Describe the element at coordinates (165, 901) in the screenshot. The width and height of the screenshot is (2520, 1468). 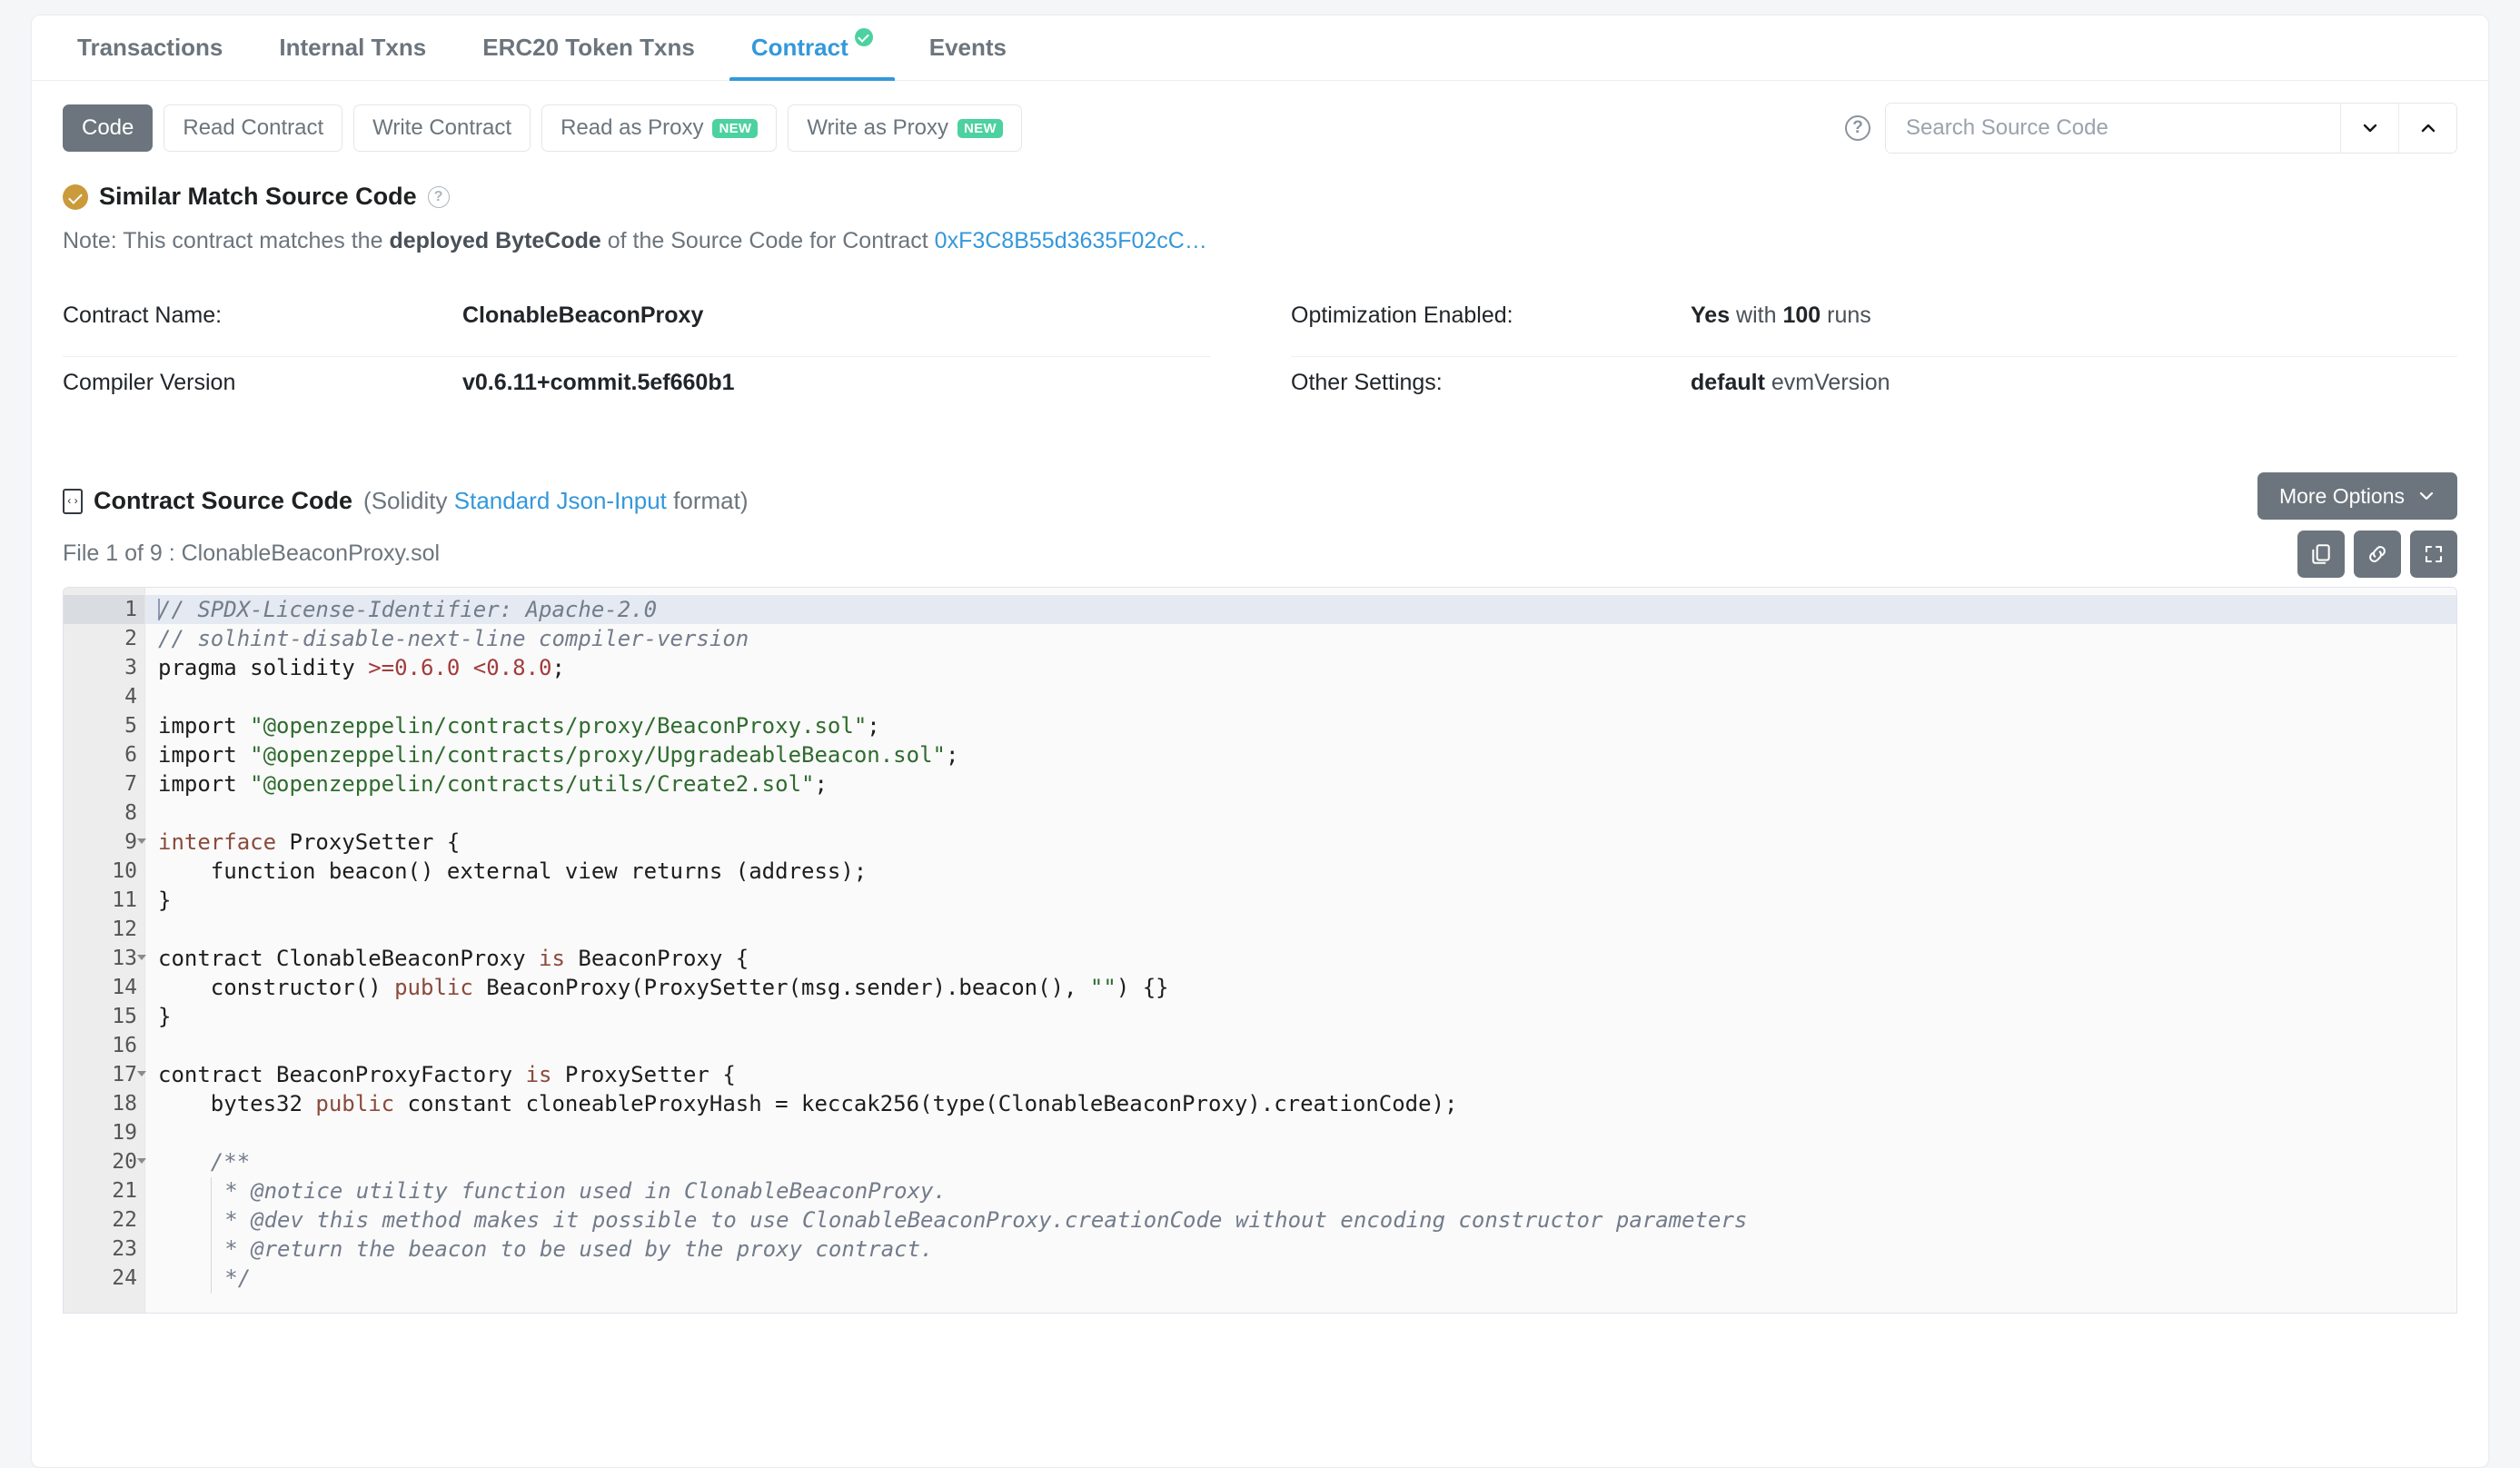
I see `code-token: }` at that location.